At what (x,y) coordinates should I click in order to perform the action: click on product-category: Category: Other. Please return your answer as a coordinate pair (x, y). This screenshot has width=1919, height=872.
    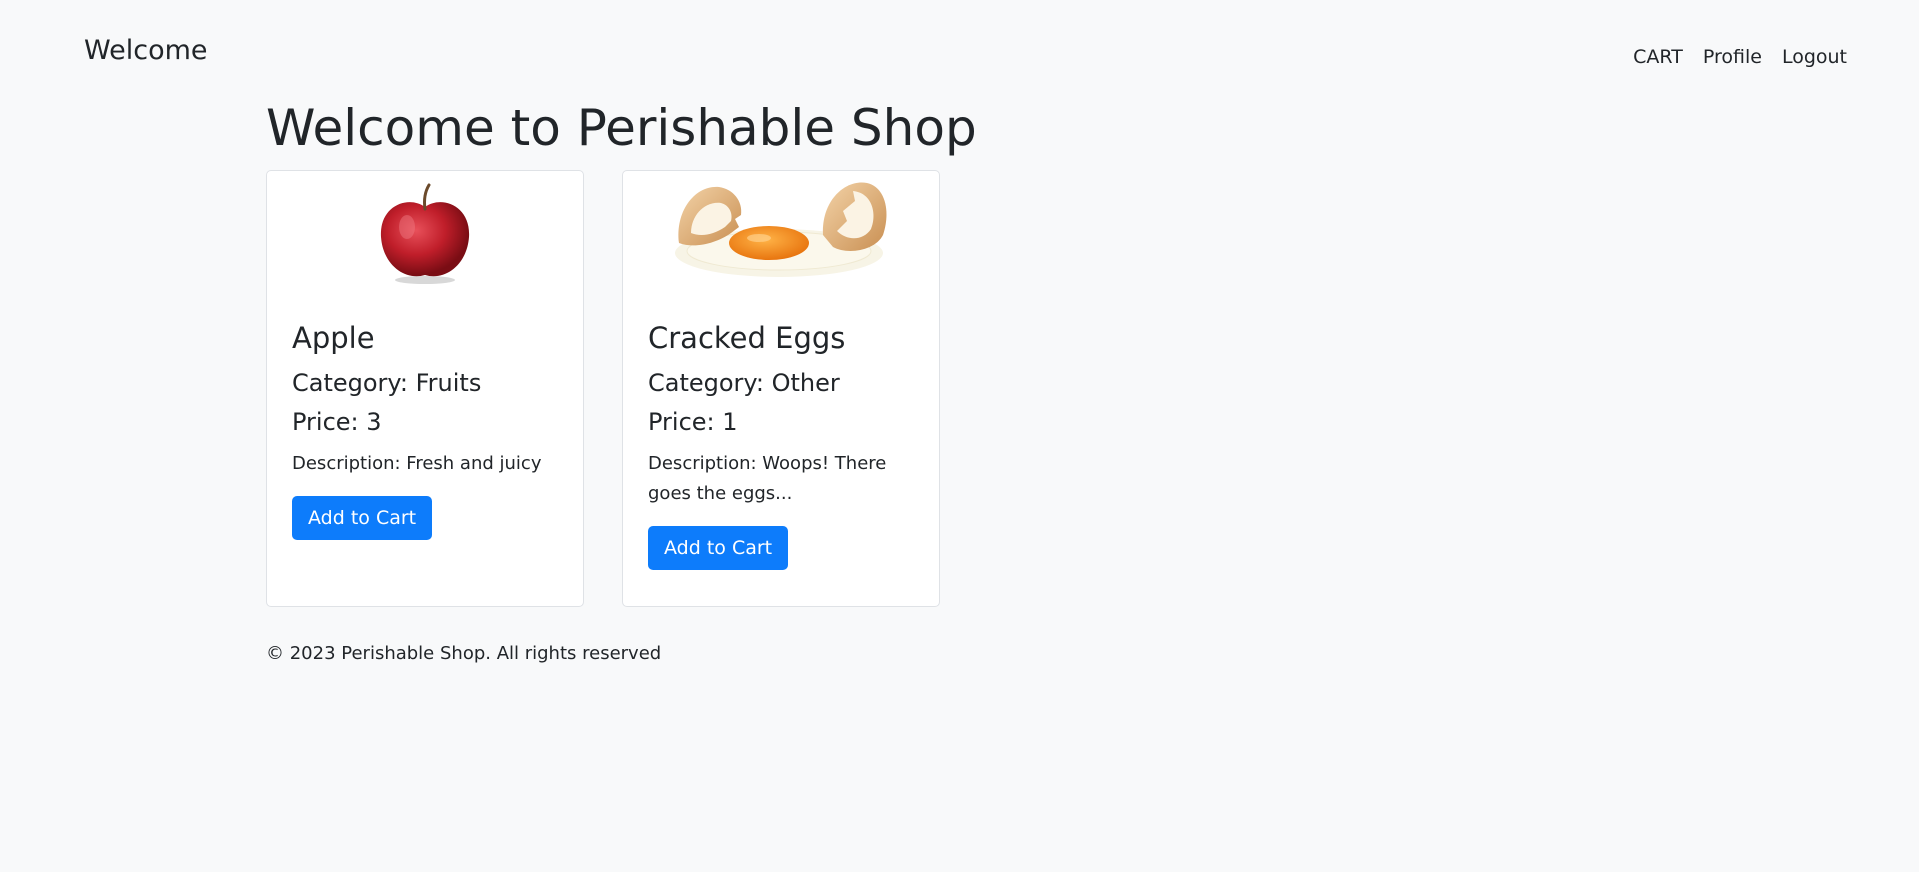
    Looking at the image, I should click on (744, 382).